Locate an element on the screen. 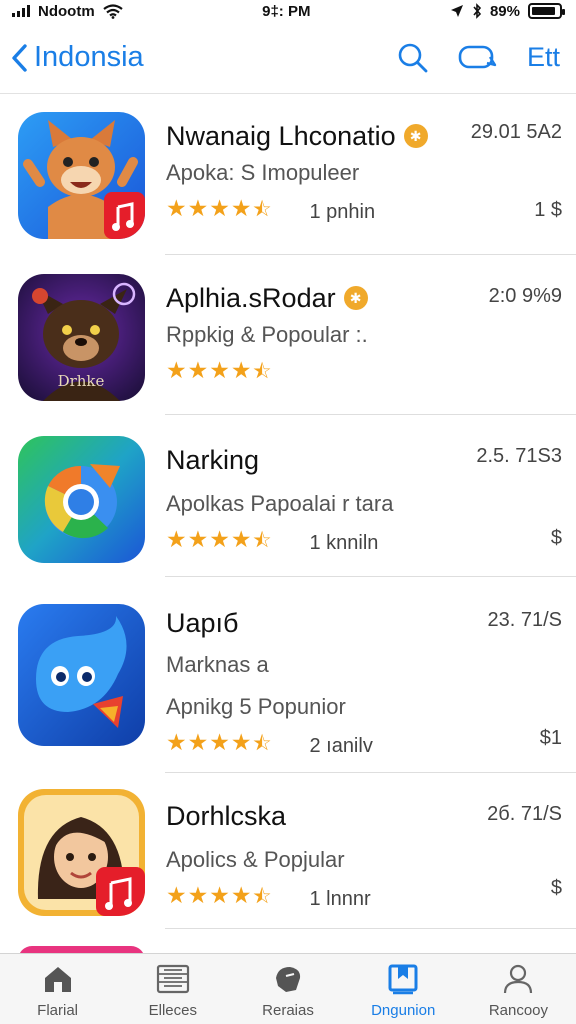 The width and height of the screenshot is (576, 1024). back-label: Indonsia is located at coordinates (89, 57).